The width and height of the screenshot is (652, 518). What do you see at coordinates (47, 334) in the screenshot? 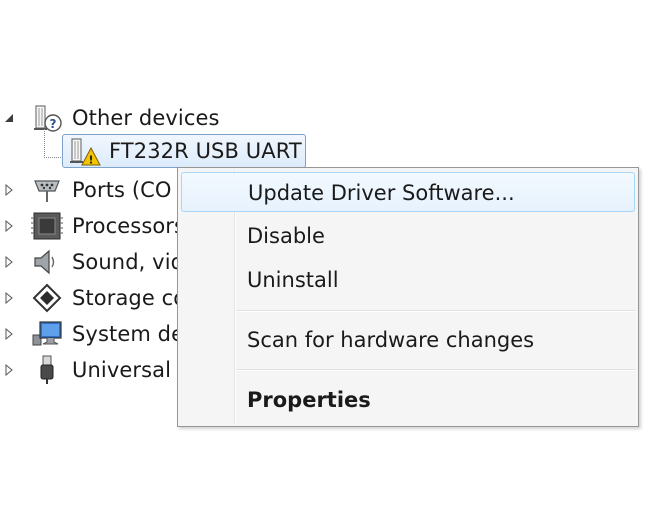
I see `system-devices-icon` at bounding box center [47, 334].